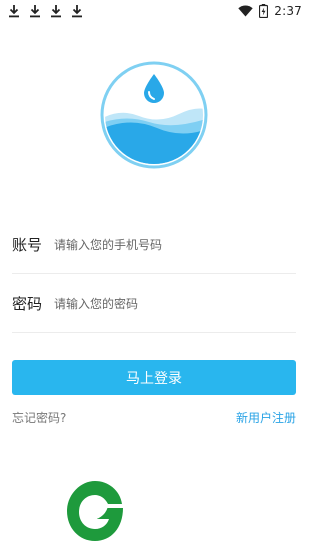  I want to click on password-input, so click(174, 303).